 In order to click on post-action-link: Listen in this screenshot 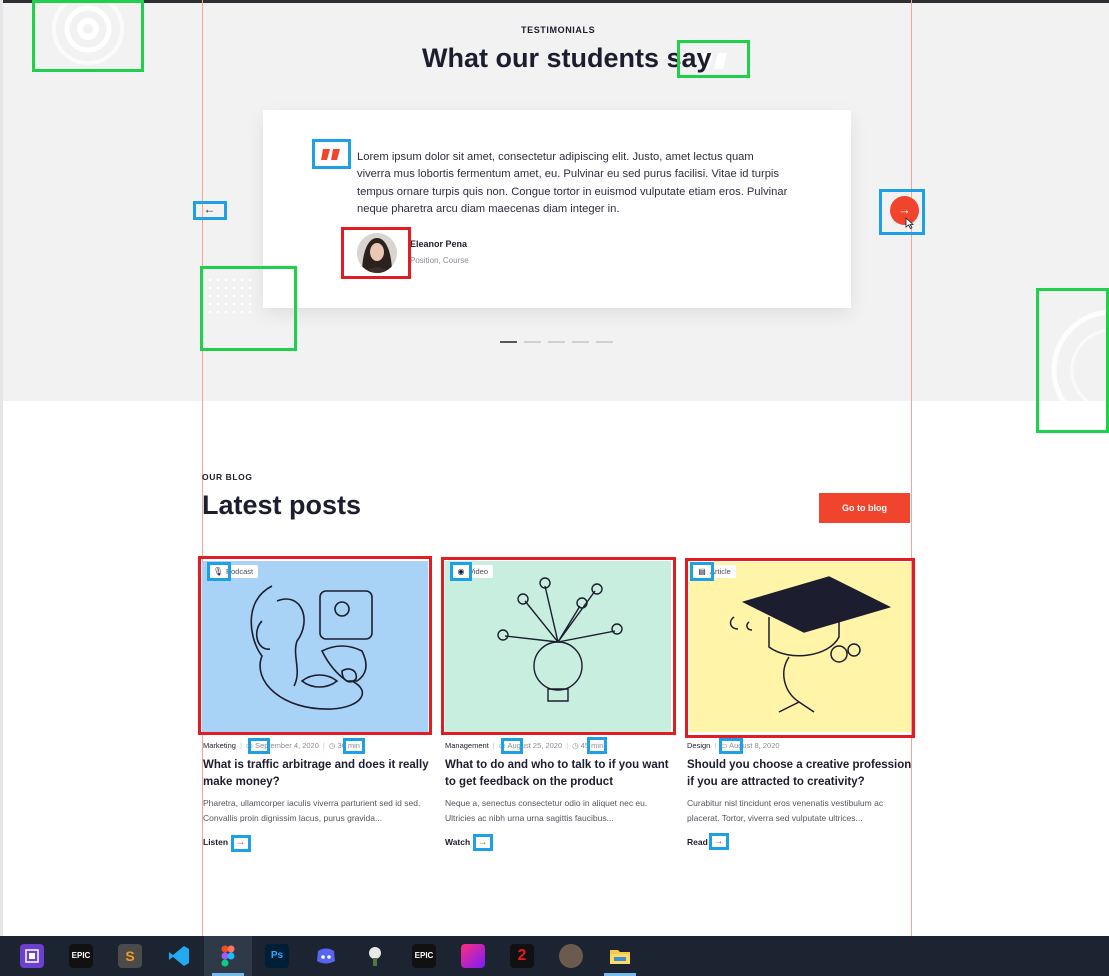, I will do `click(215, 842)`.